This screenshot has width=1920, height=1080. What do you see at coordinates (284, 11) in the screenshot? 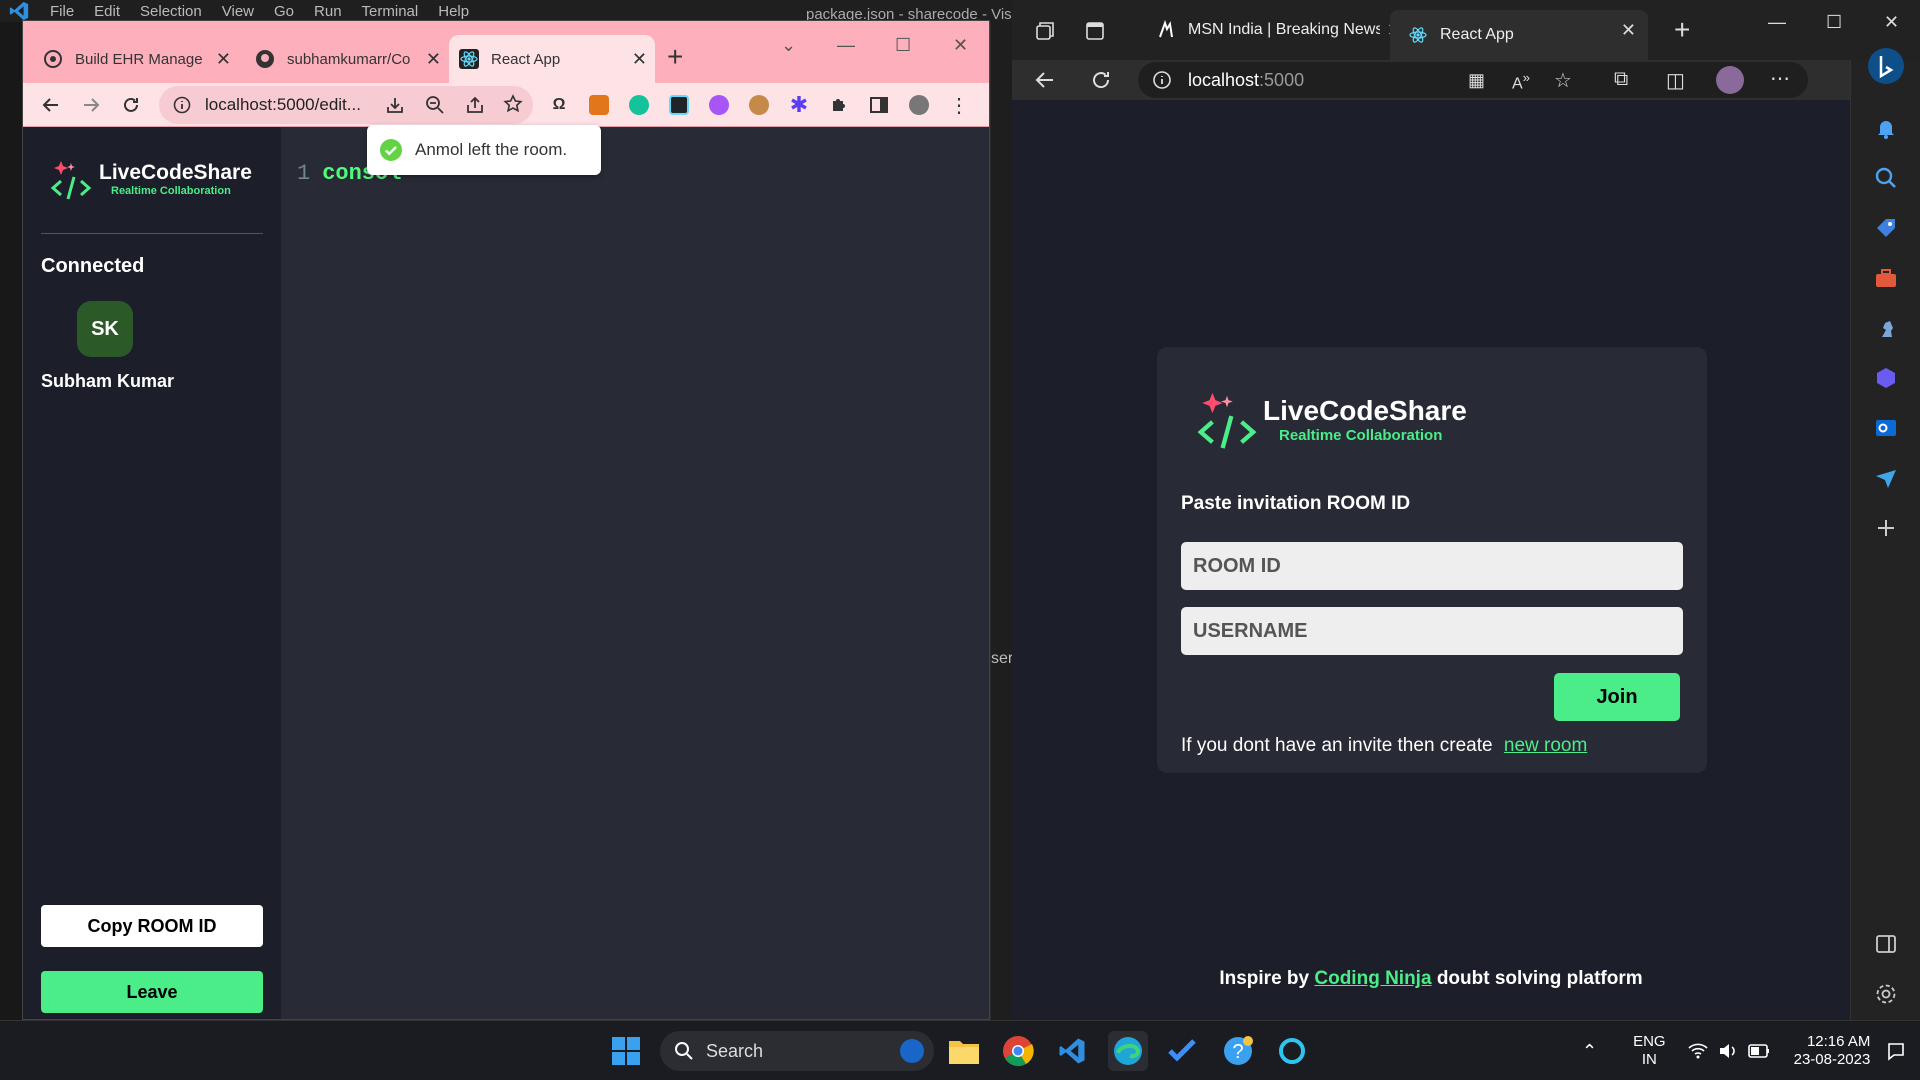
I see `menu-go: Go` at bounding box center [284, 11].